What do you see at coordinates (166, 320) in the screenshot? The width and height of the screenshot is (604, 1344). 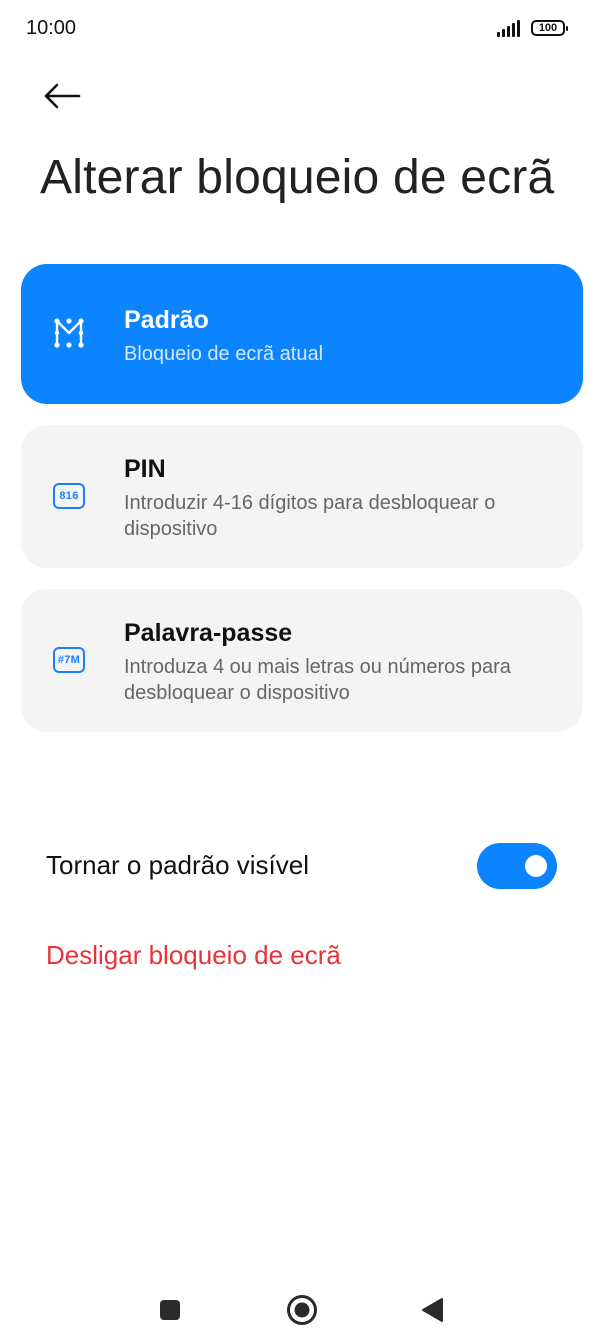 I see `option-title: Padrão` at bounding box center [166, 320].